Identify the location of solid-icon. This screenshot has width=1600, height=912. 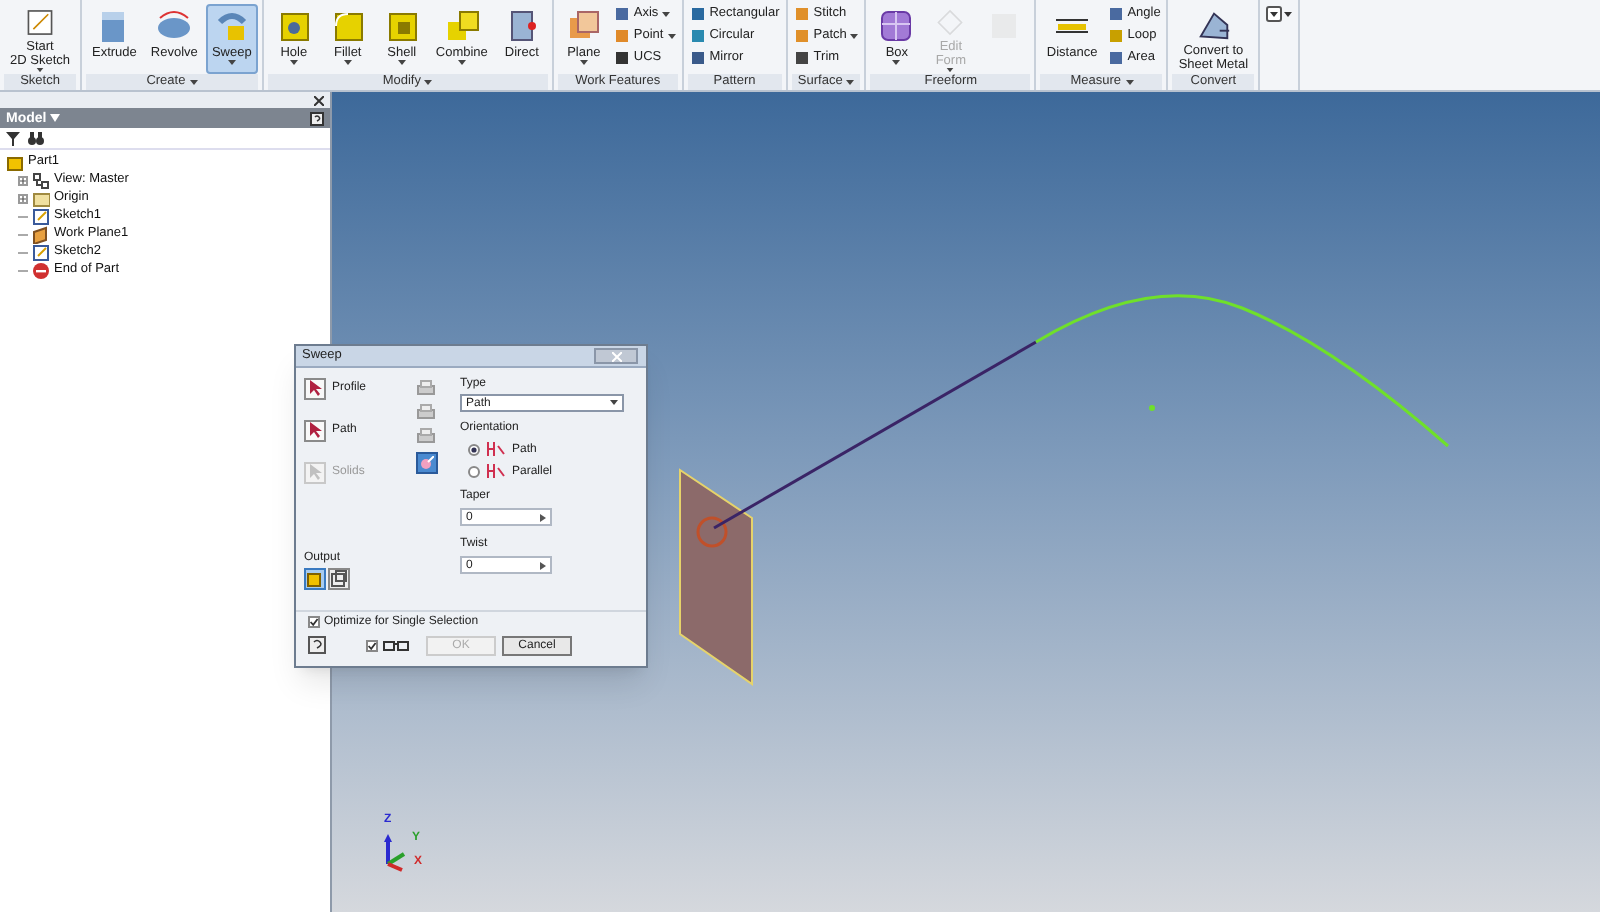
(315, 579).